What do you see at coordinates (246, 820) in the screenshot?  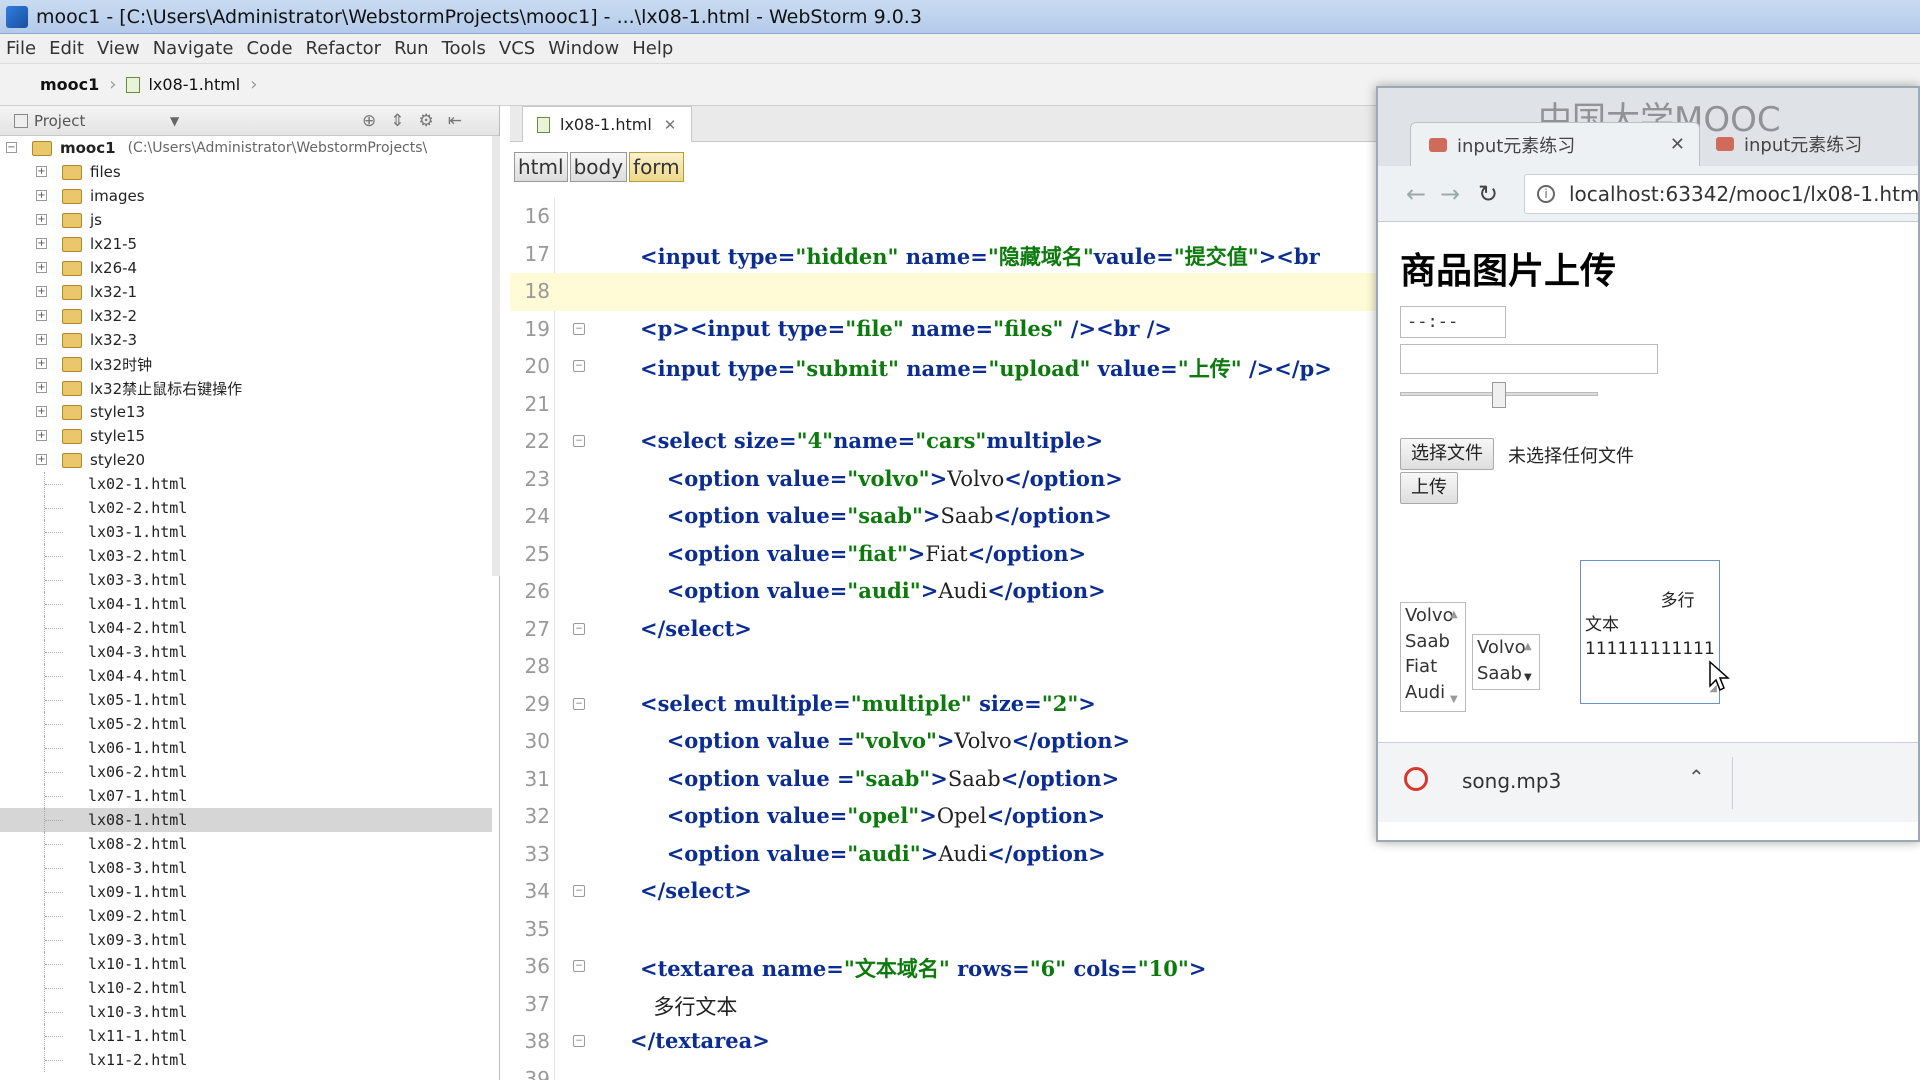 I see `tree-file: lx08-1.html` at bounding box center [246, 820].